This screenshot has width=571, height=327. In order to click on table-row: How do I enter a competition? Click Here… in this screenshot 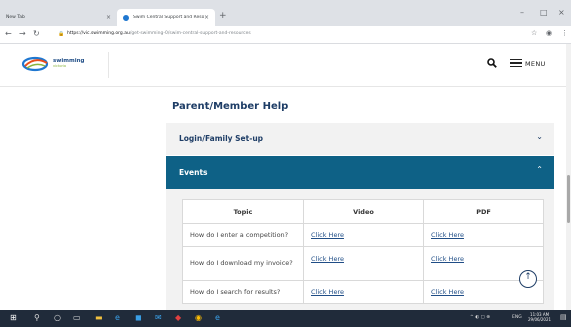, I will do `click(363, 235)`.